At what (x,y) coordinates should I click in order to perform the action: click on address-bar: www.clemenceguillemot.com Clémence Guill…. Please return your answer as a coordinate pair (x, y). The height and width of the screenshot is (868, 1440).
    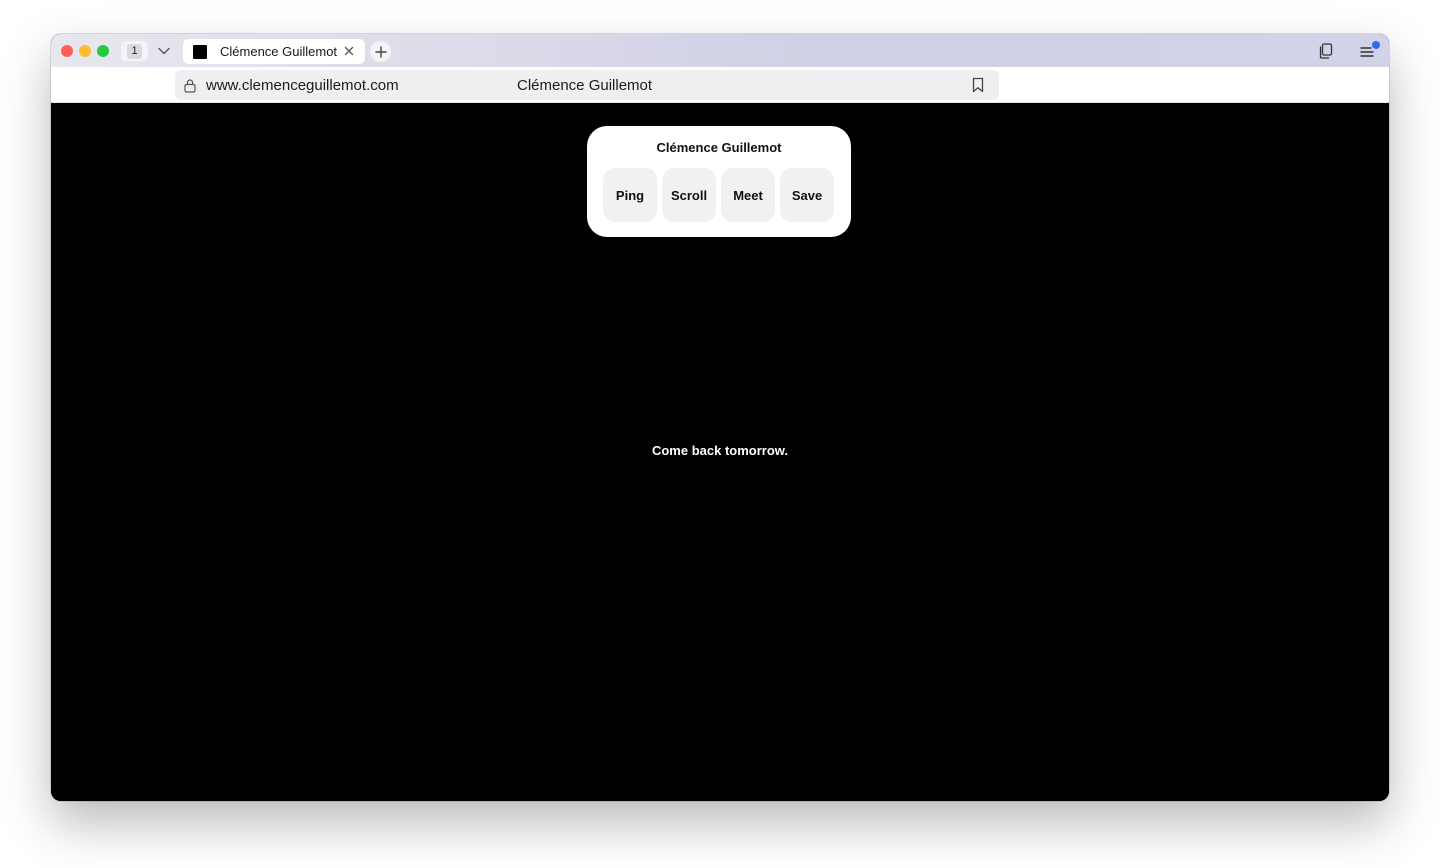
    Looking at the image, I should click on (587, 85).